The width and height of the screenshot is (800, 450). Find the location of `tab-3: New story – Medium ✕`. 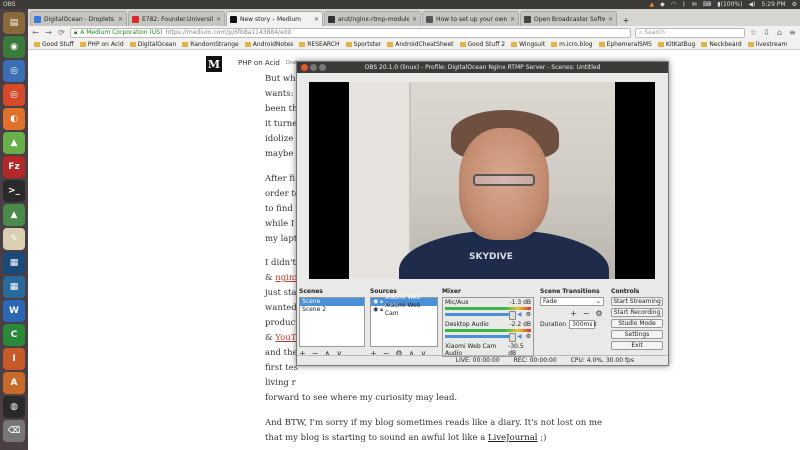

tab-3: New story – Medium ✕ is located at coordinates (274, 18).